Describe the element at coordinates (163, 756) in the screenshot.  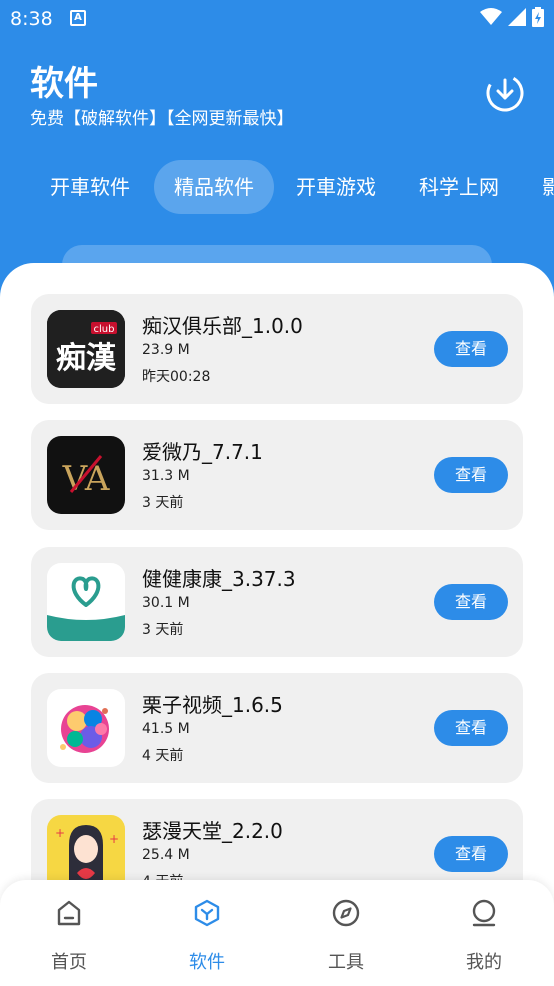
I see `app-time: 4 天前` at that location.